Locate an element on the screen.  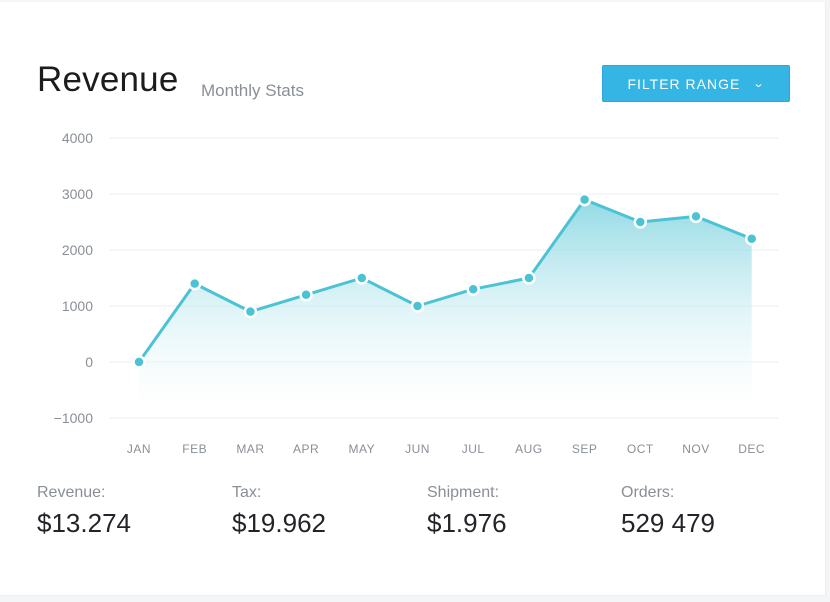
x-tick-label: JAN is located at coordinates (139, 449).